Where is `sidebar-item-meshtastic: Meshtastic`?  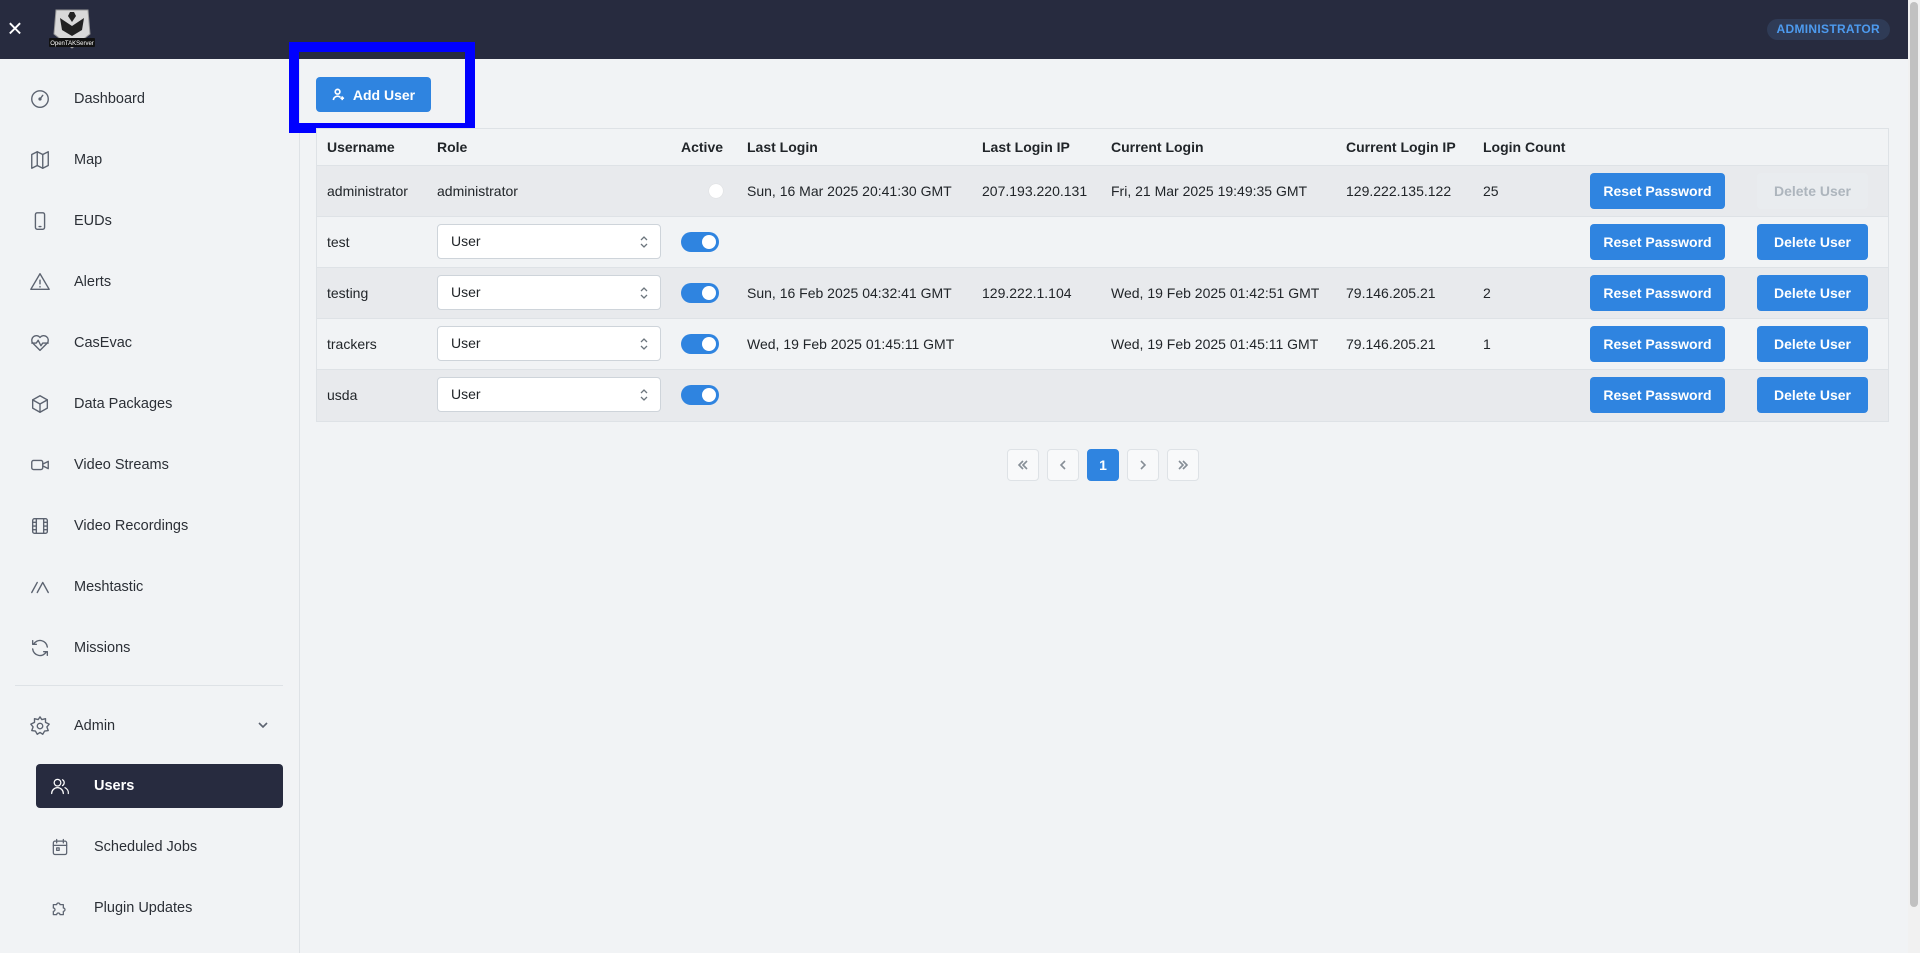 sidebar-item-meshtastic: Meshtastic is located at coordinates (149, 587).